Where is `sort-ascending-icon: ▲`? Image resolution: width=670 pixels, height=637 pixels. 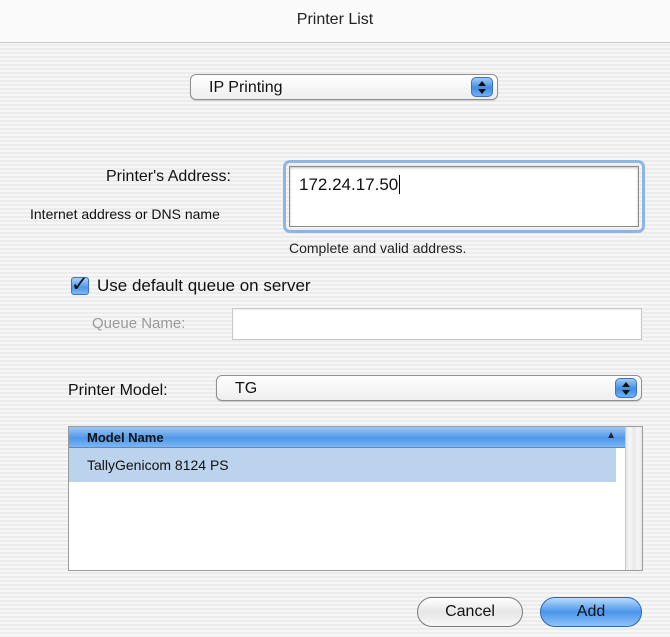 sort-ascending-icon: ▲ is located at coordinates (611, 435).